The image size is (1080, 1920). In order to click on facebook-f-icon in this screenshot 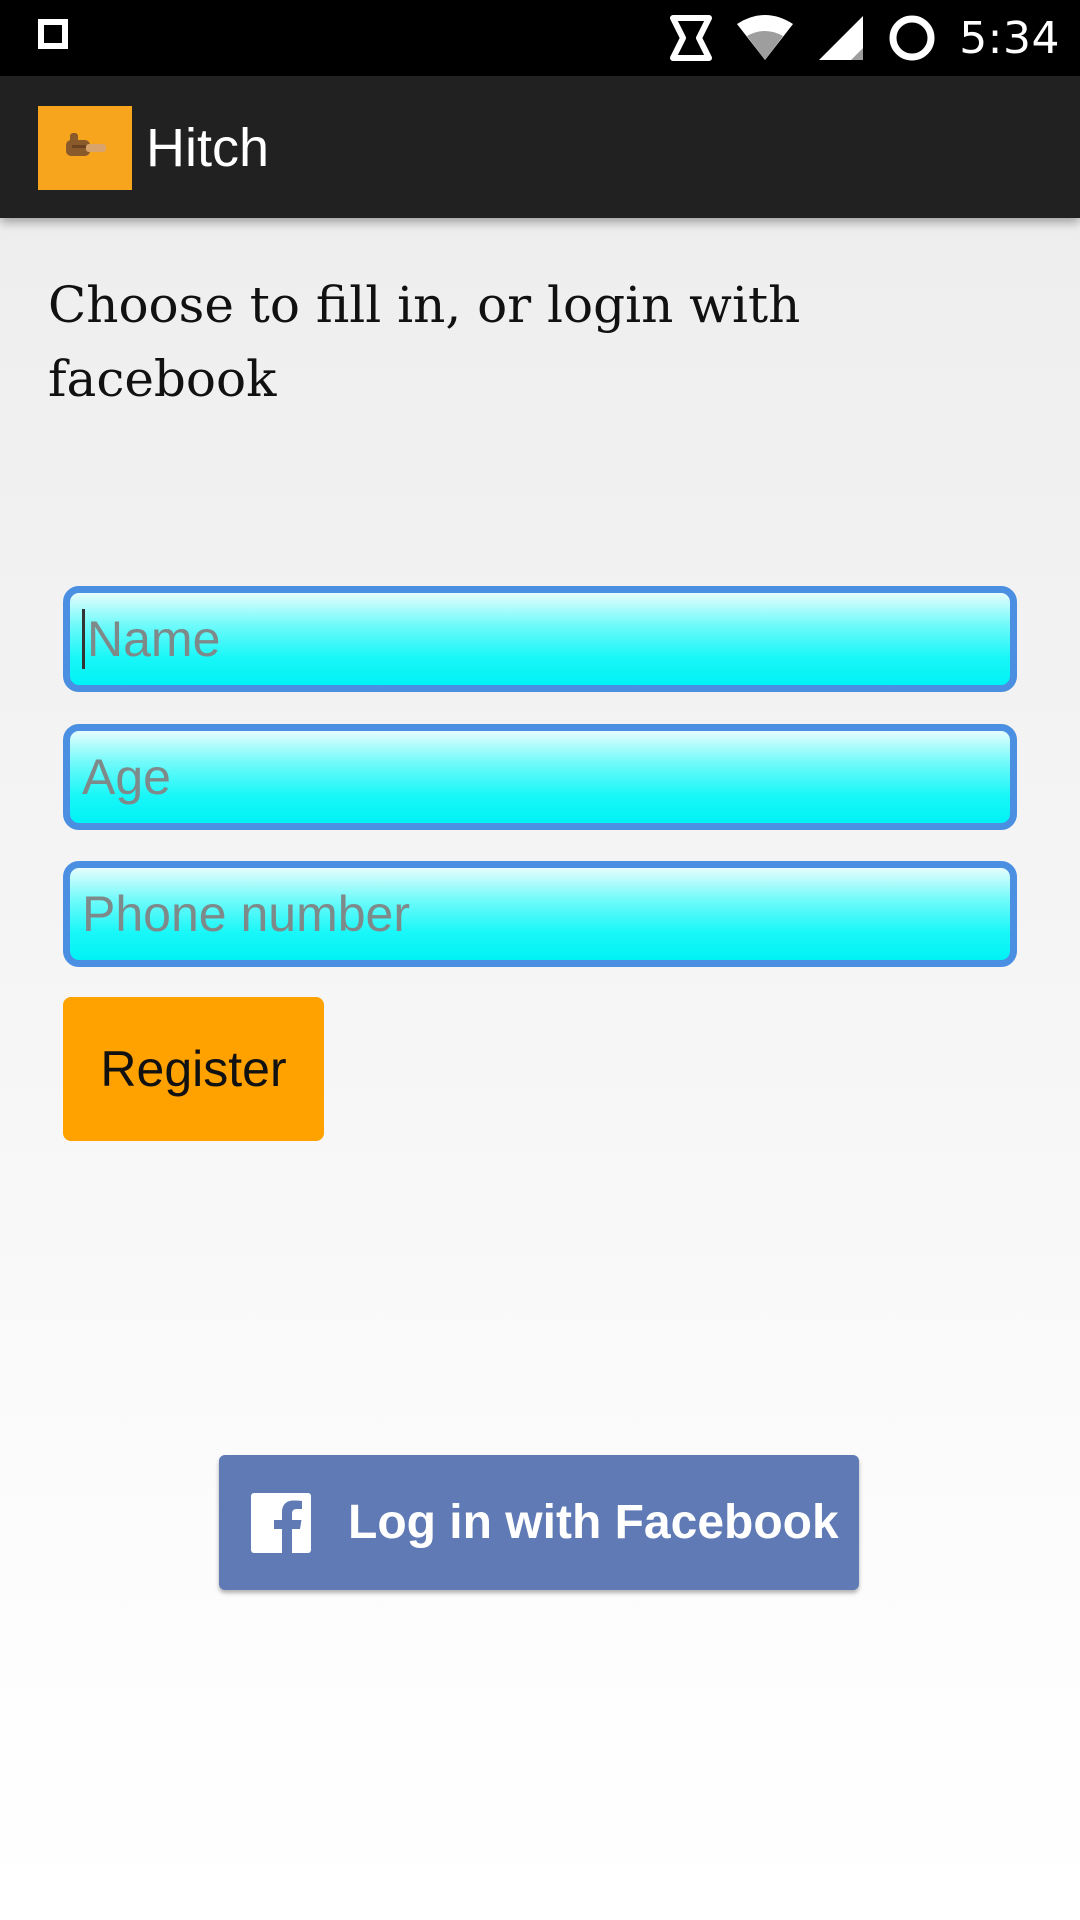, I will do `click(281, 1522)`.